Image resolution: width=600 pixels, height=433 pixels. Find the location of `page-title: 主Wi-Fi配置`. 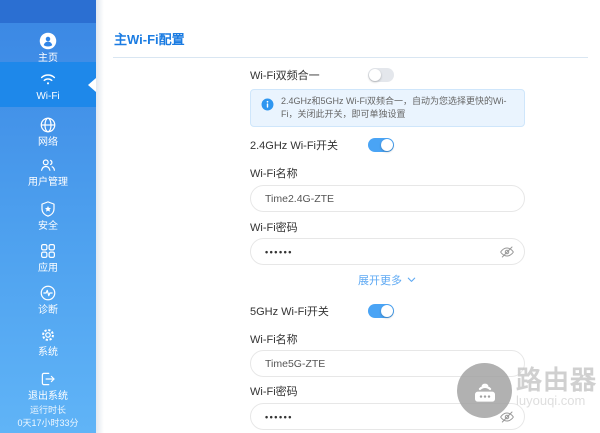

page-title: 主Wi-Fi配置 is located at coordinates (149, 39).